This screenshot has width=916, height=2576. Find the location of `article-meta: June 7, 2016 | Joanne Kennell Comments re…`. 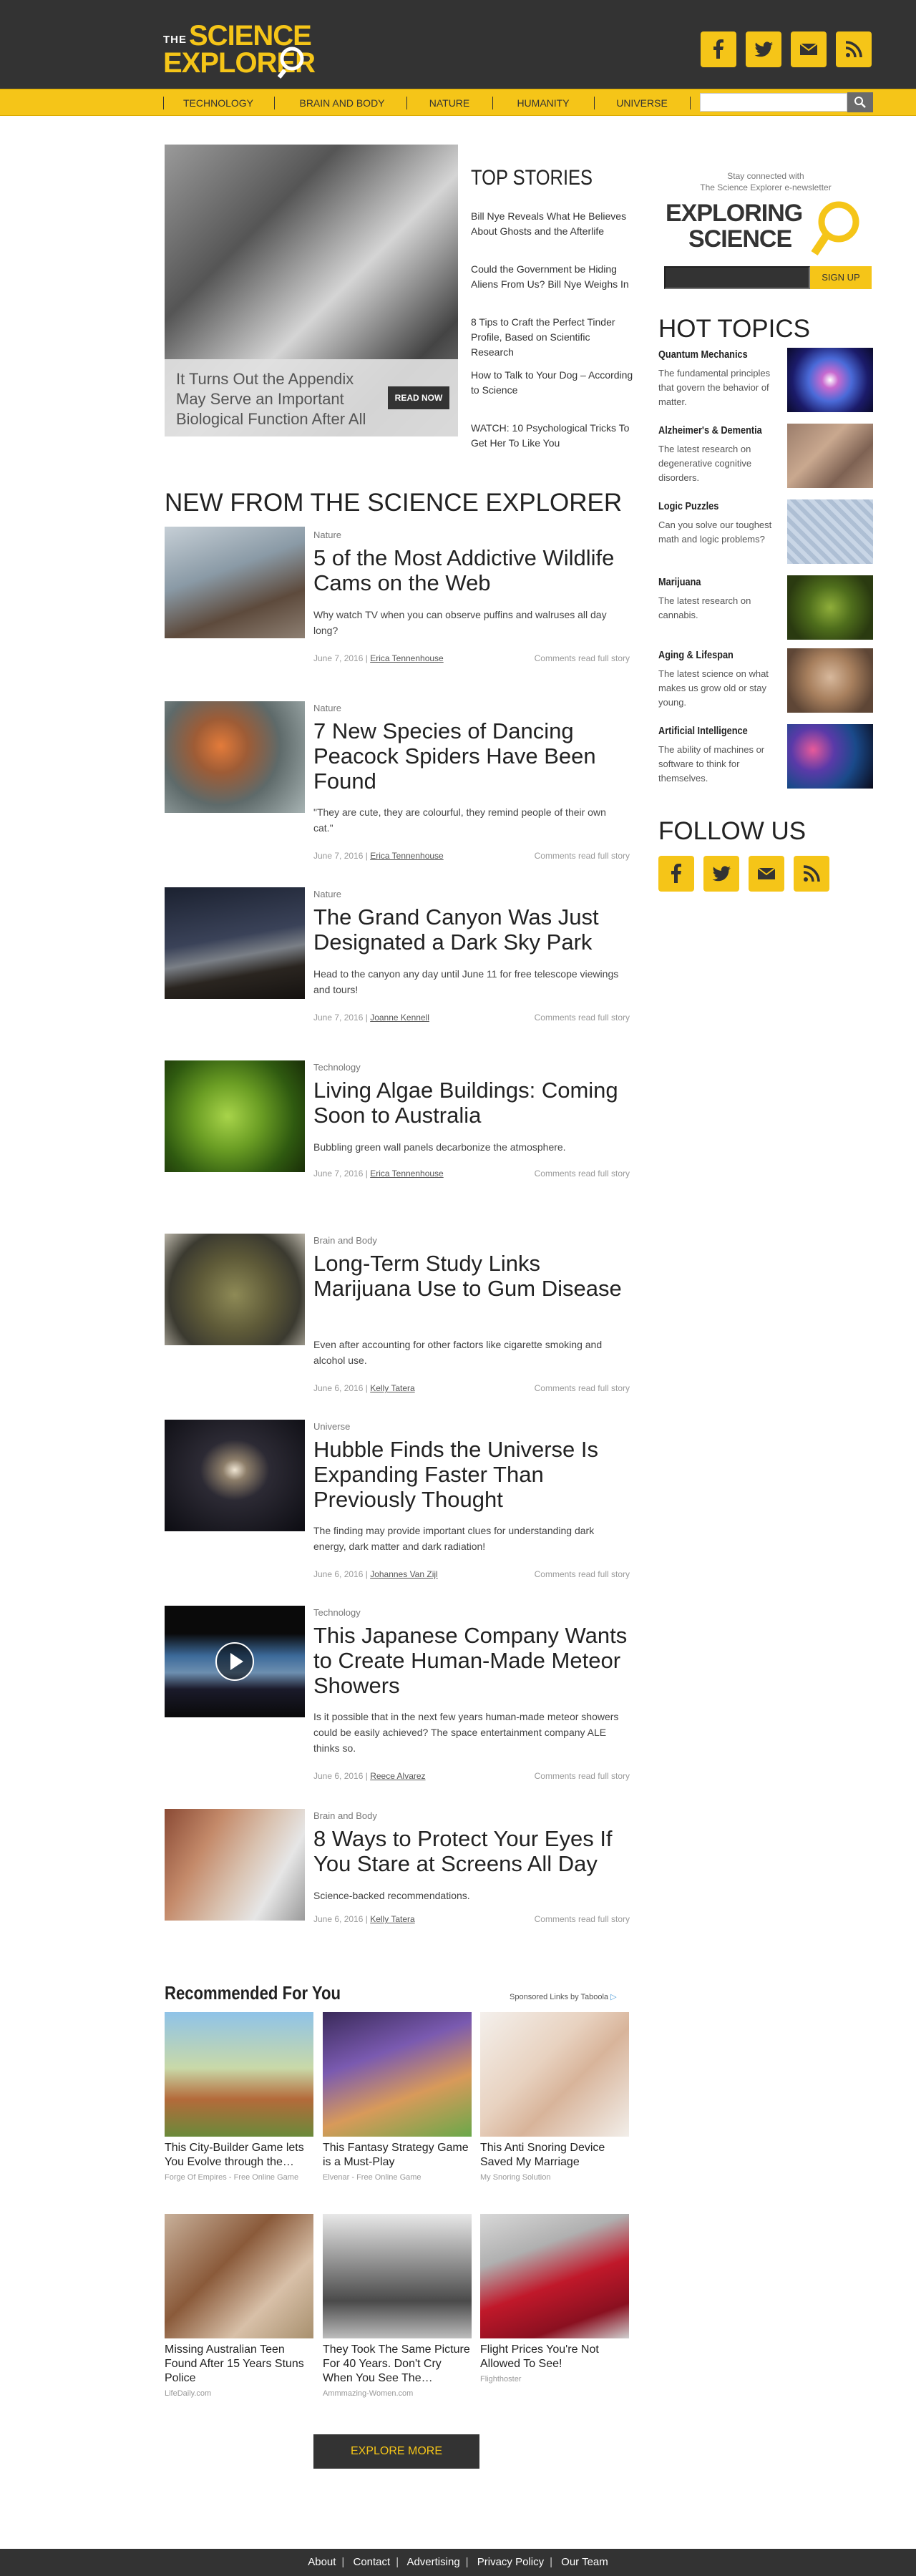

article-meta: June 7, 2016 | Joanne Kennell Comments re… is located at coordinates (471, 1017).